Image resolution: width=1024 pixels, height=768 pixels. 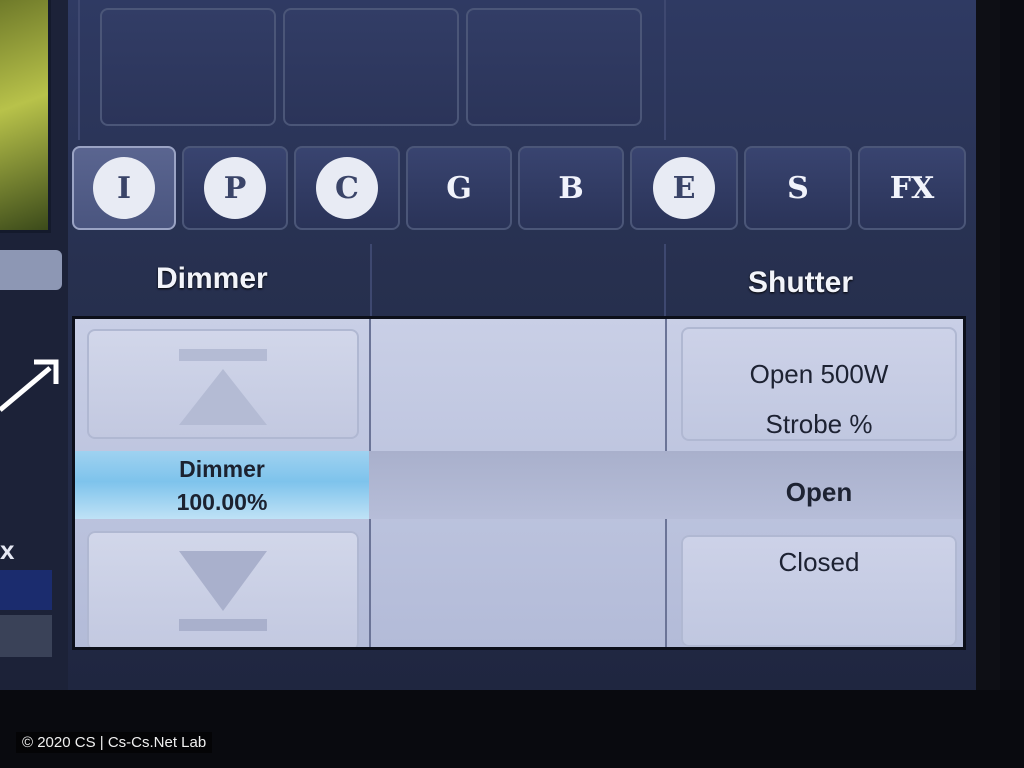 I want to click on tab-intensity: I, so click(x=124, y=188).